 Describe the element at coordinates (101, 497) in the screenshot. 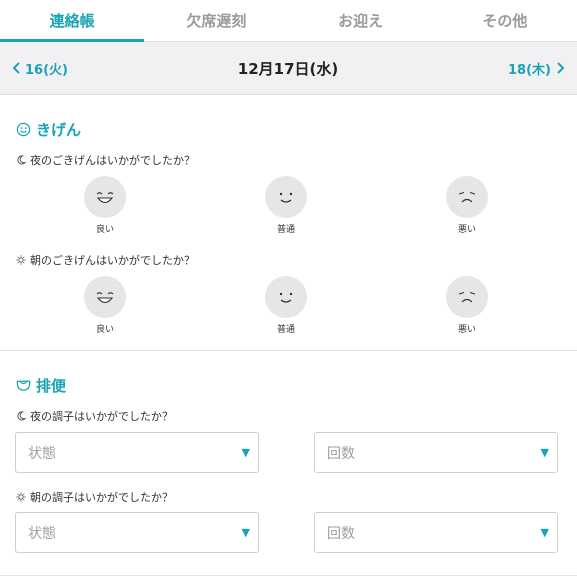

I see `excretion-morning-question-text: 朝の調子はいかがでしたか？` at that location.